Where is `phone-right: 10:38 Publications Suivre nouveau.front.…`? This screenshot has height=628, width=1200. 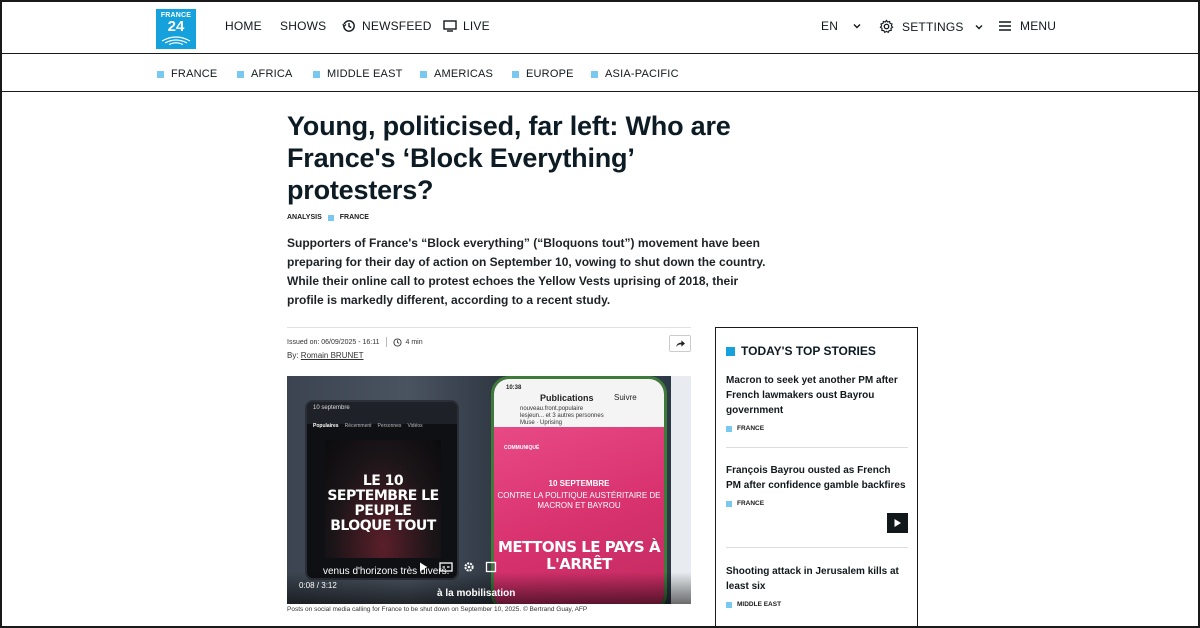
phone-right: 10:38 Publications Suivre nouveau.front.… is located at coordinates (579, 490).